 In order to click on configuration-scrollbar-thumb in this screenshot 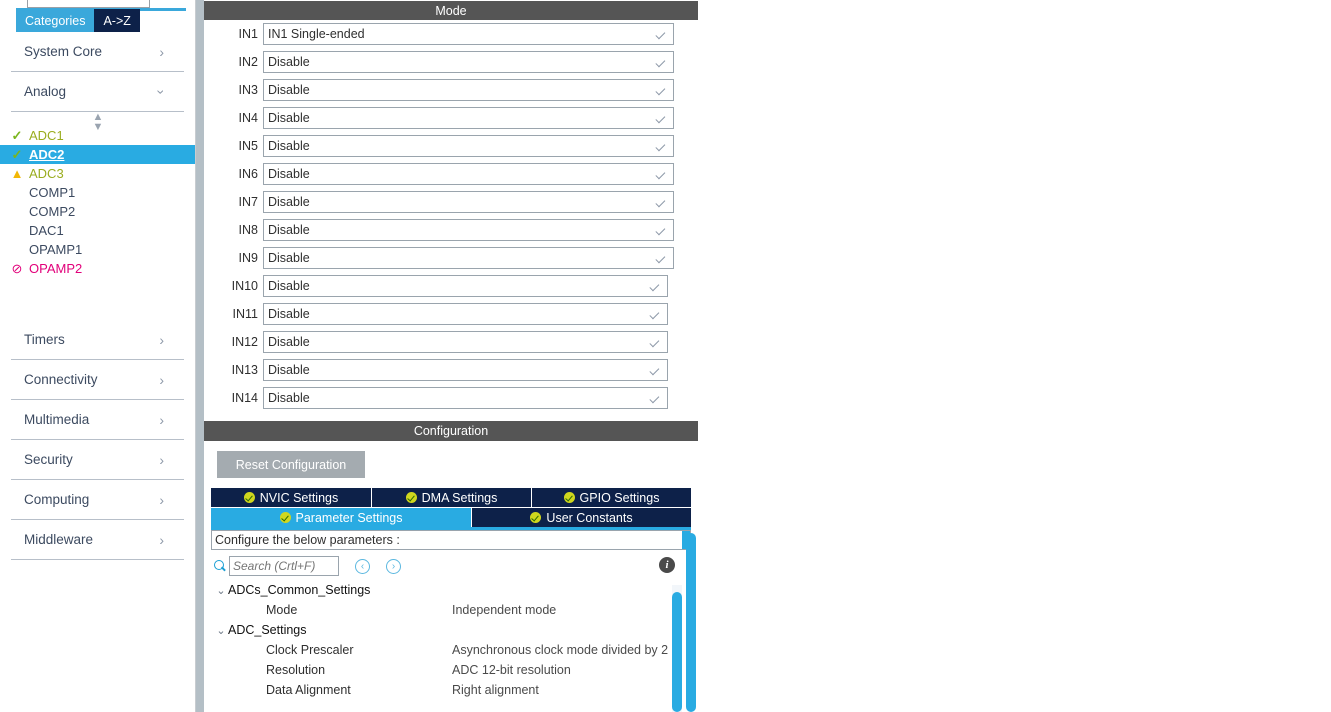, I will do `click(691, 622)`.